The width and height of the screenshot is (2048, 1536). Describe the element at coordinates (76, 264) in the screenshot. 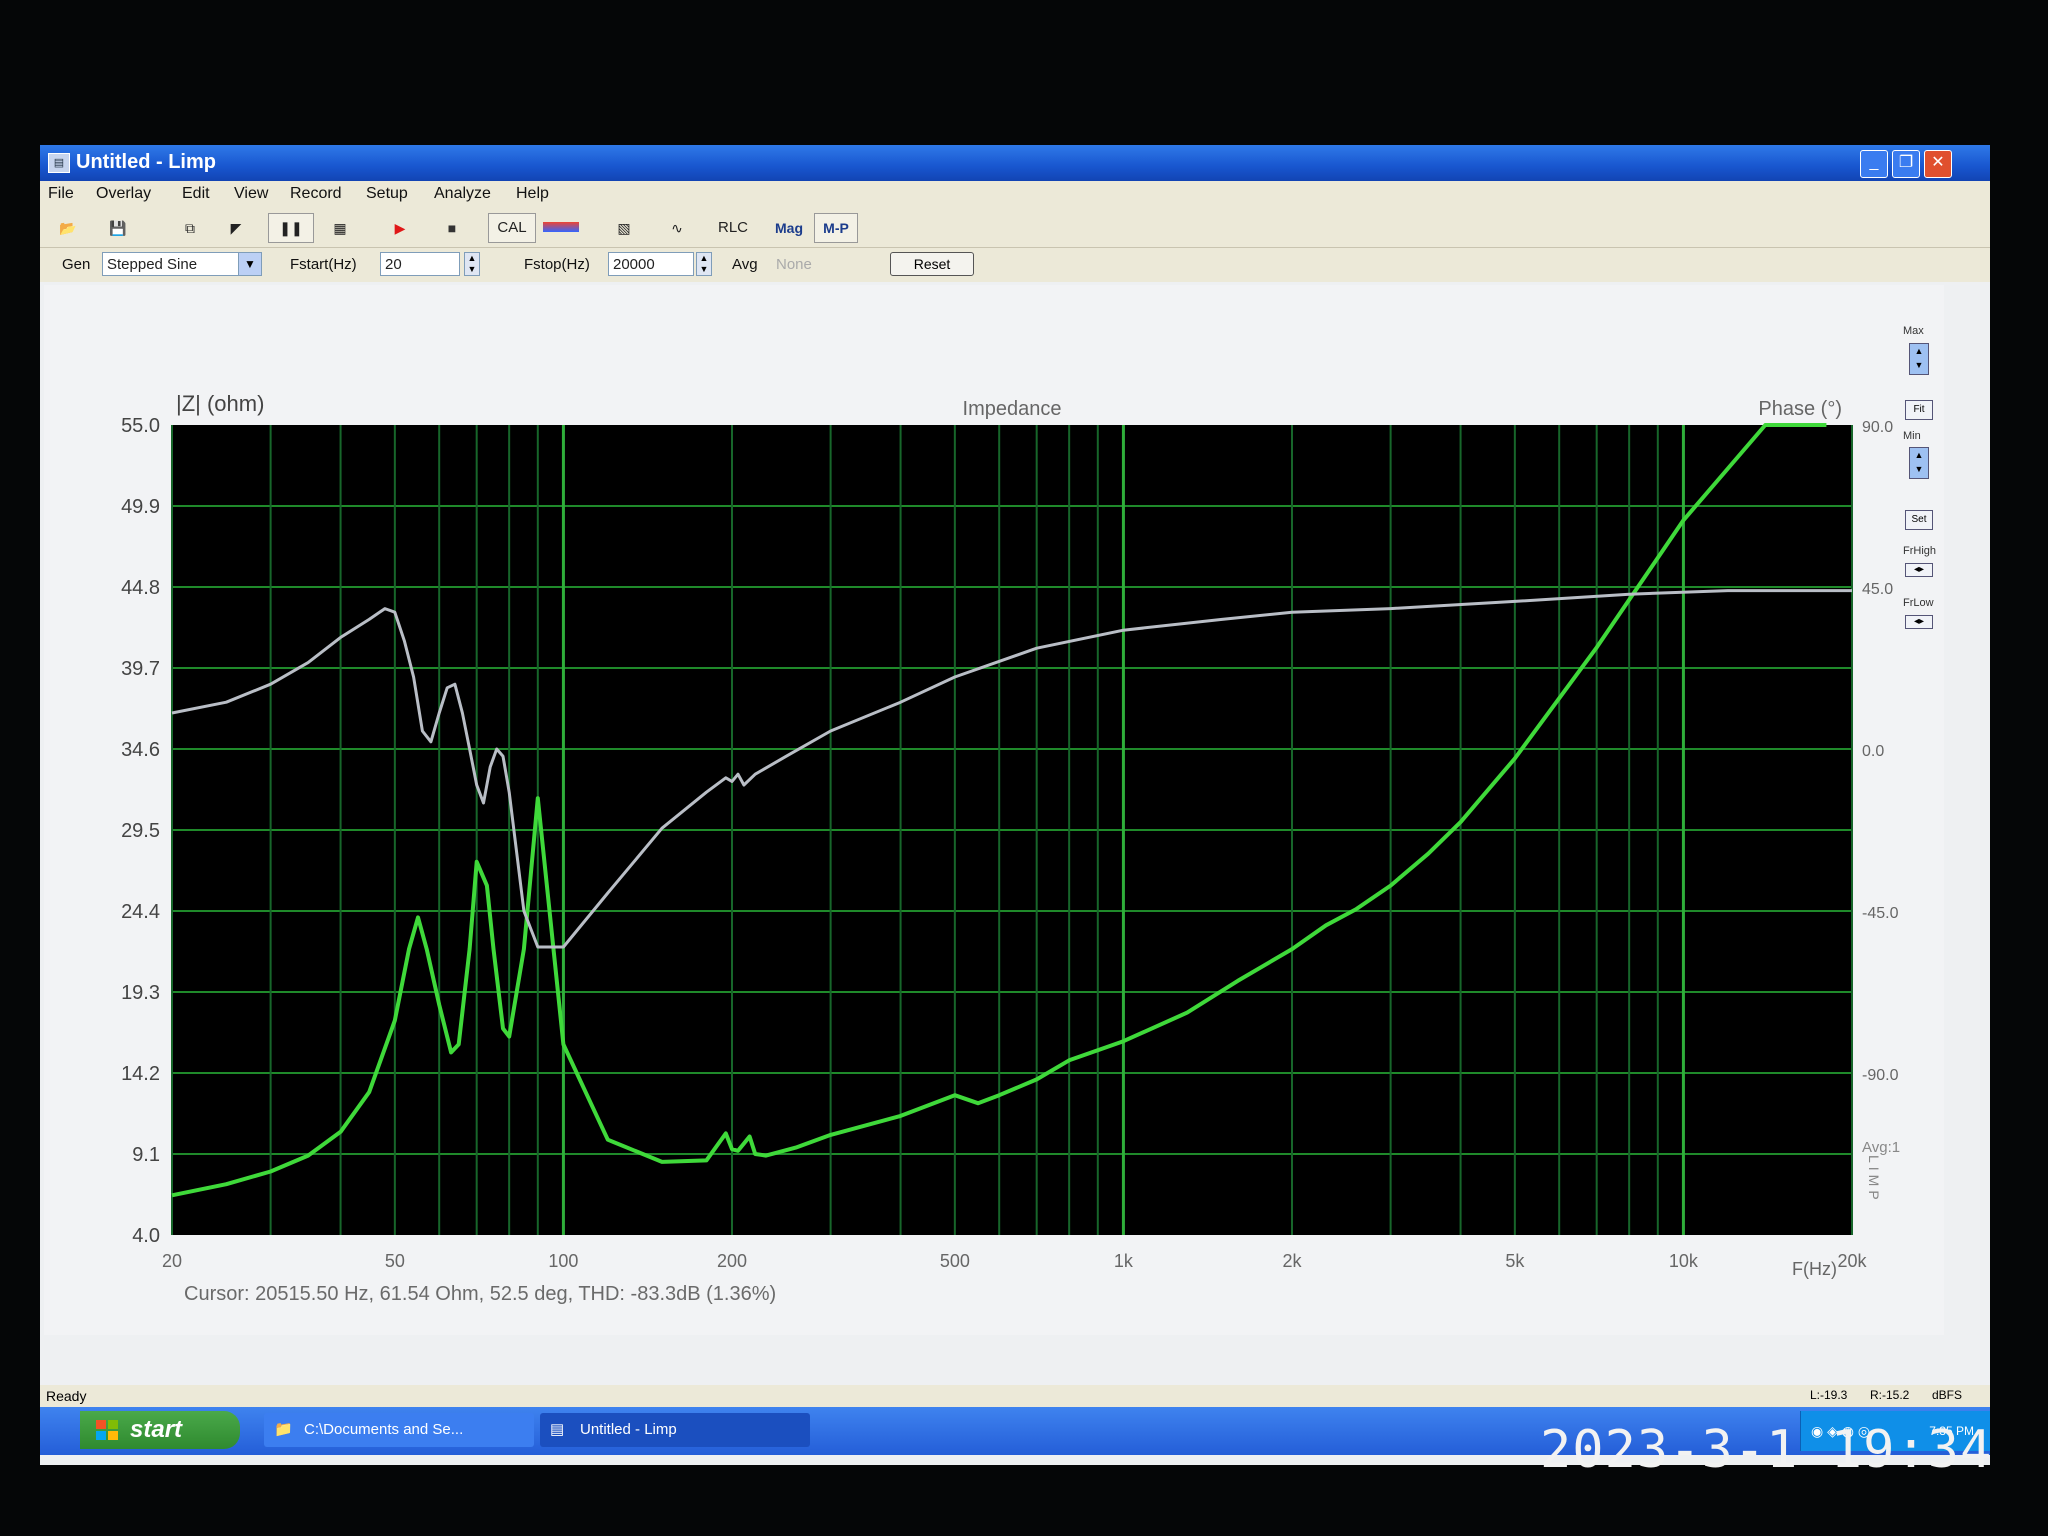

I see `gen-label: Gen` at that location.